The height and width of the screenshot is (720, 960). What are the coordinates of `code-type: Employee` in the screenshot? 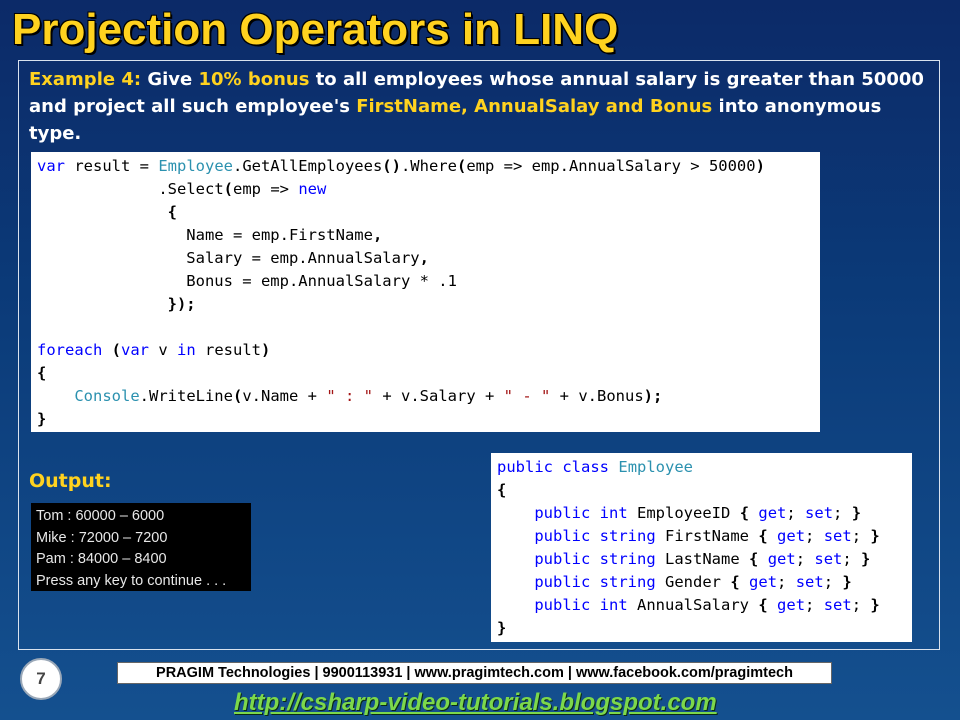 It's located at (195, 166).